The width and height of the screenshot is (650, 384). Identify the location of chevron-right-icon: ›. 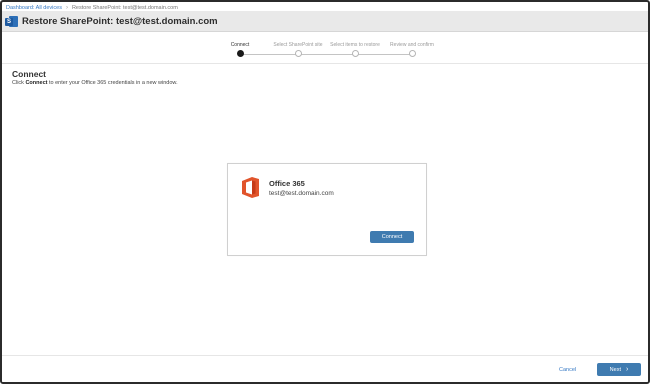
(627, 369).